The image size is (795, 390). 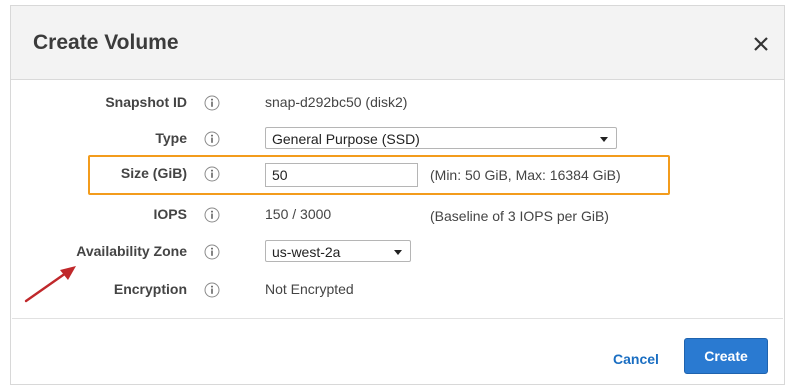 I want to click on create-button: Create, so click(x=726, y=356).